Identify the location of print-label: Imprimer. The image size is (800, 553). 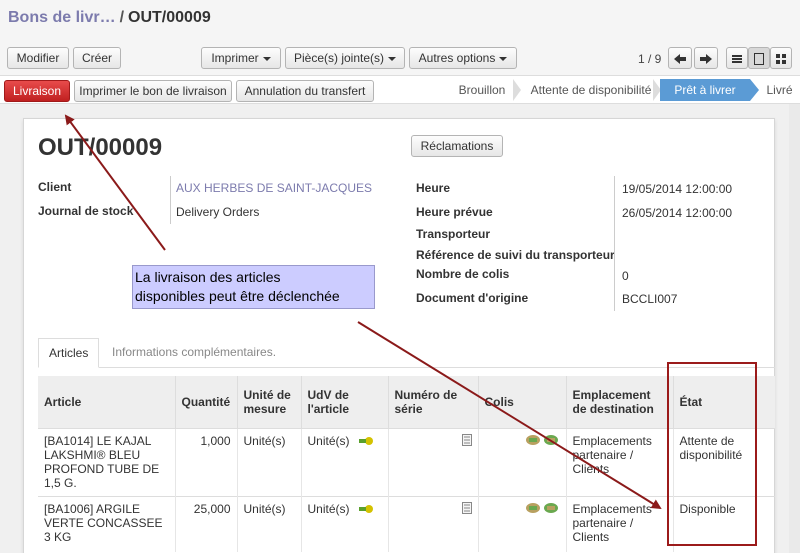
(235, 58).